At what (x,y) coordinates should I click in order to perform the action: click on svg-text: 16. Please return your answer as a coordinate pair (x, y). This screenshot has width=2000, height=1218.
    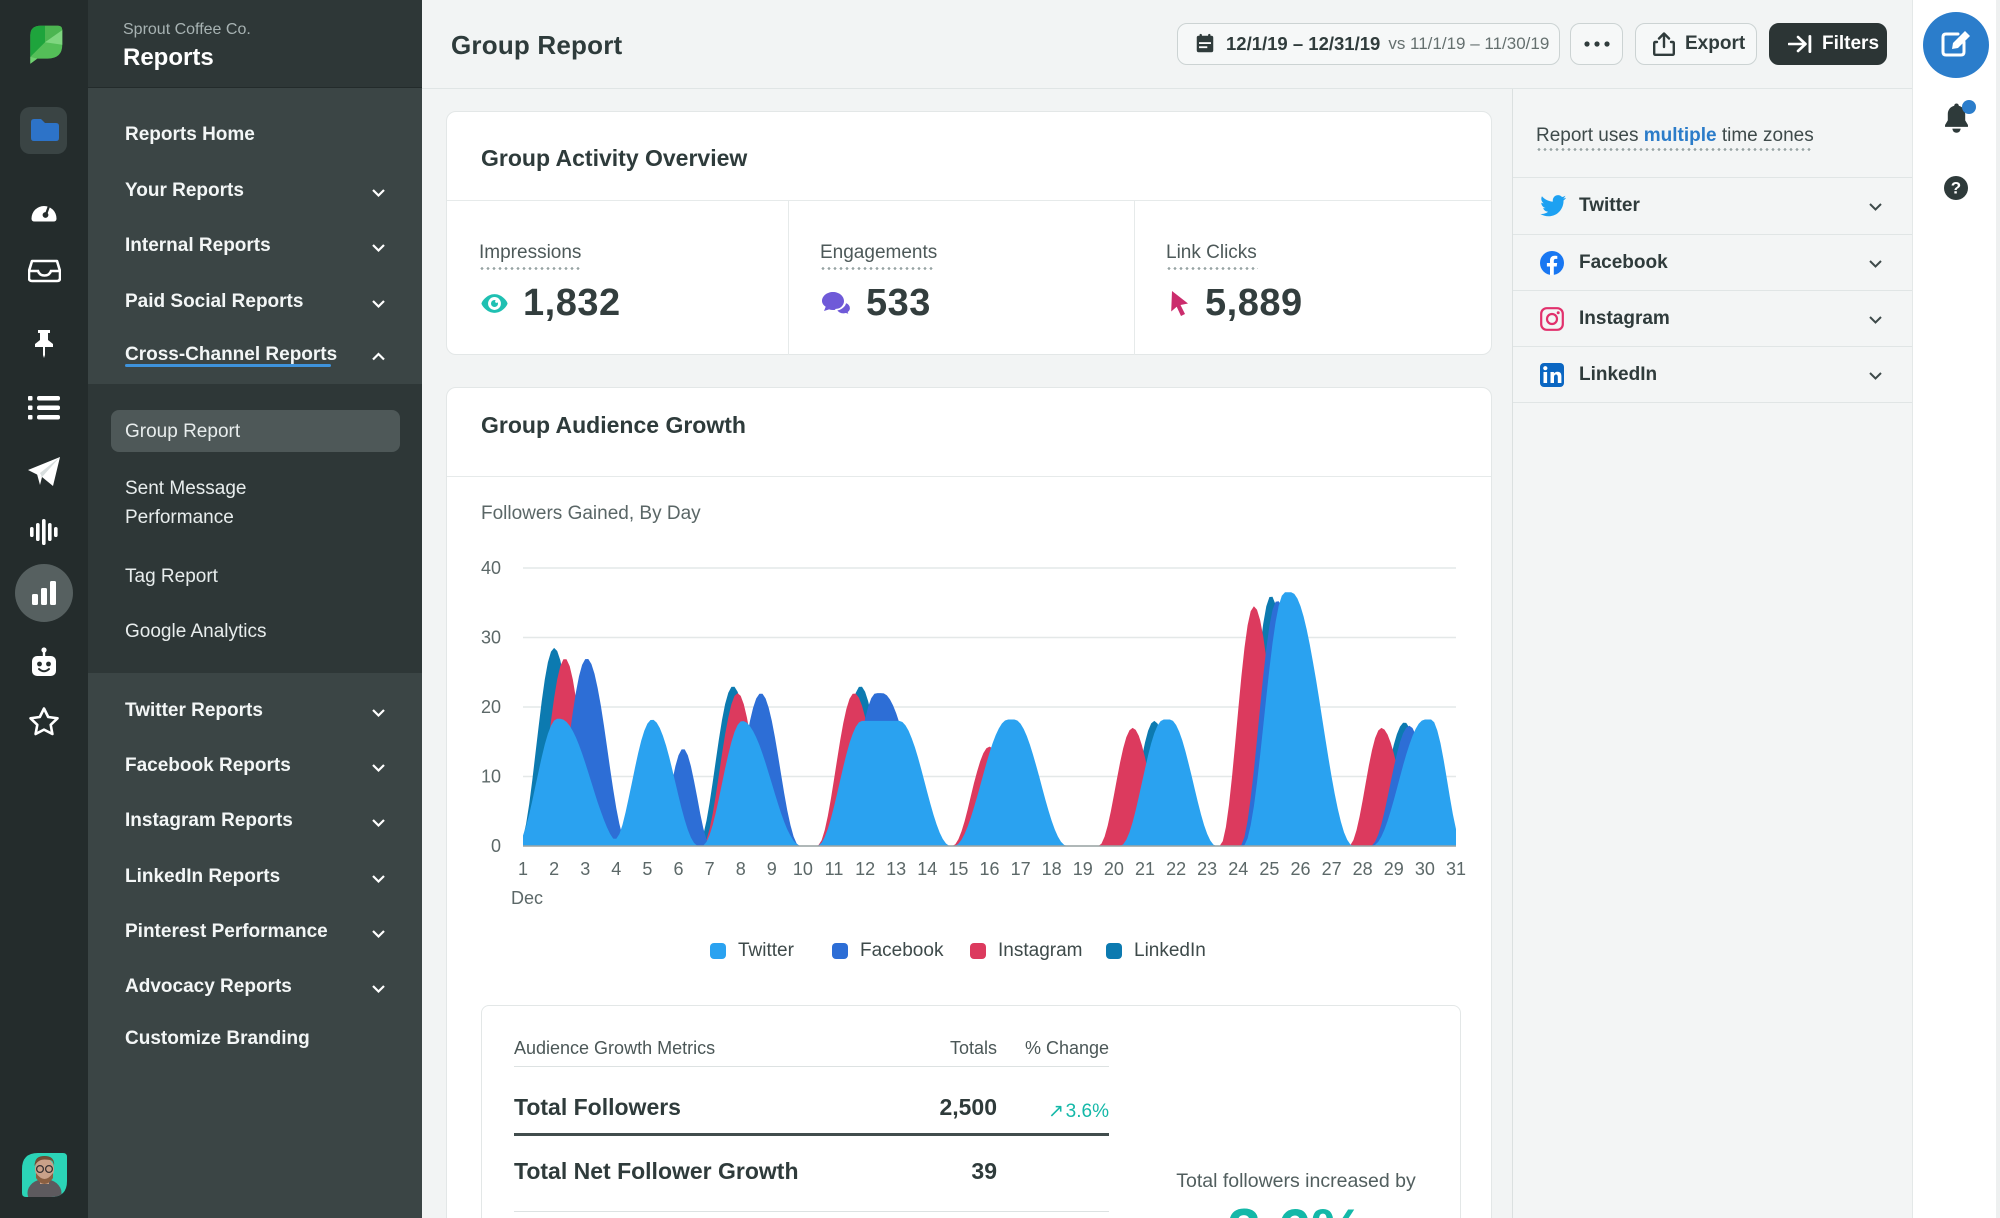
    Looking at the image, I should click on (989, 869).